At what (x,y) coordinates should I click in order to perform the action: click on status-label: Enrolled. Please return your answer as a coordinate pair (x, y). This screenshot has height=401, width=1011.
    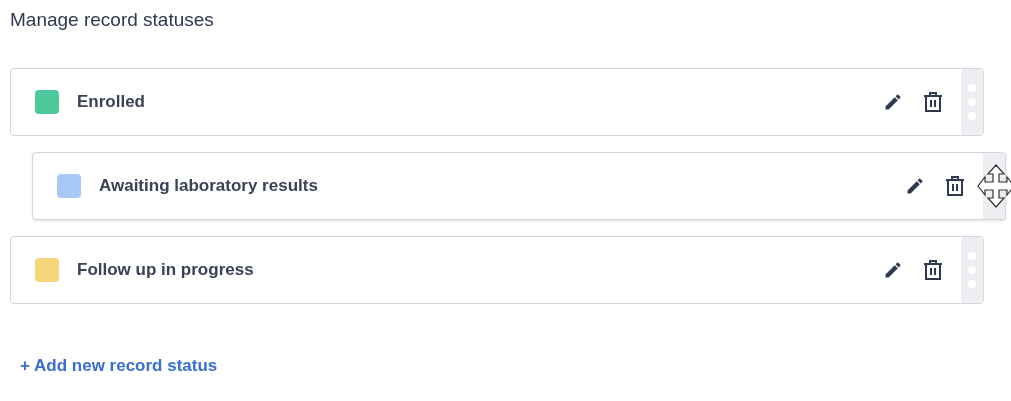
    Looking at the image, I should click on (111, 102).